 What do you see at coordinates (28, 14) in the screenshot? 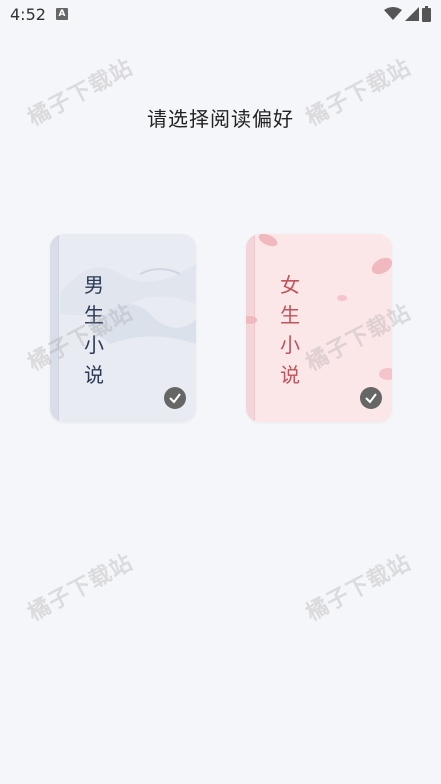
I see `status-time: 4:52` at bounding box center [28, 14].